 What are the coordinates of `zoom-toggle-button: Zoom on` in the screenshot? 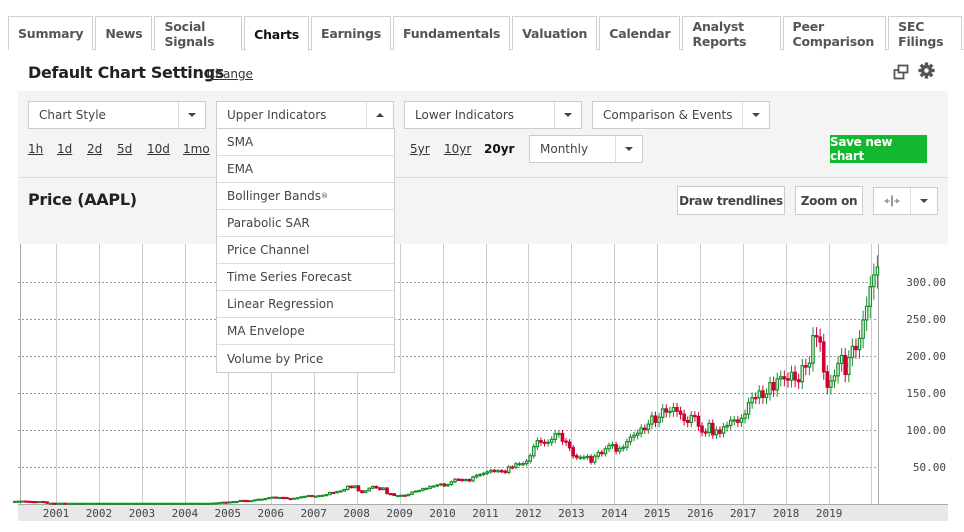 It's located at (829, 200).